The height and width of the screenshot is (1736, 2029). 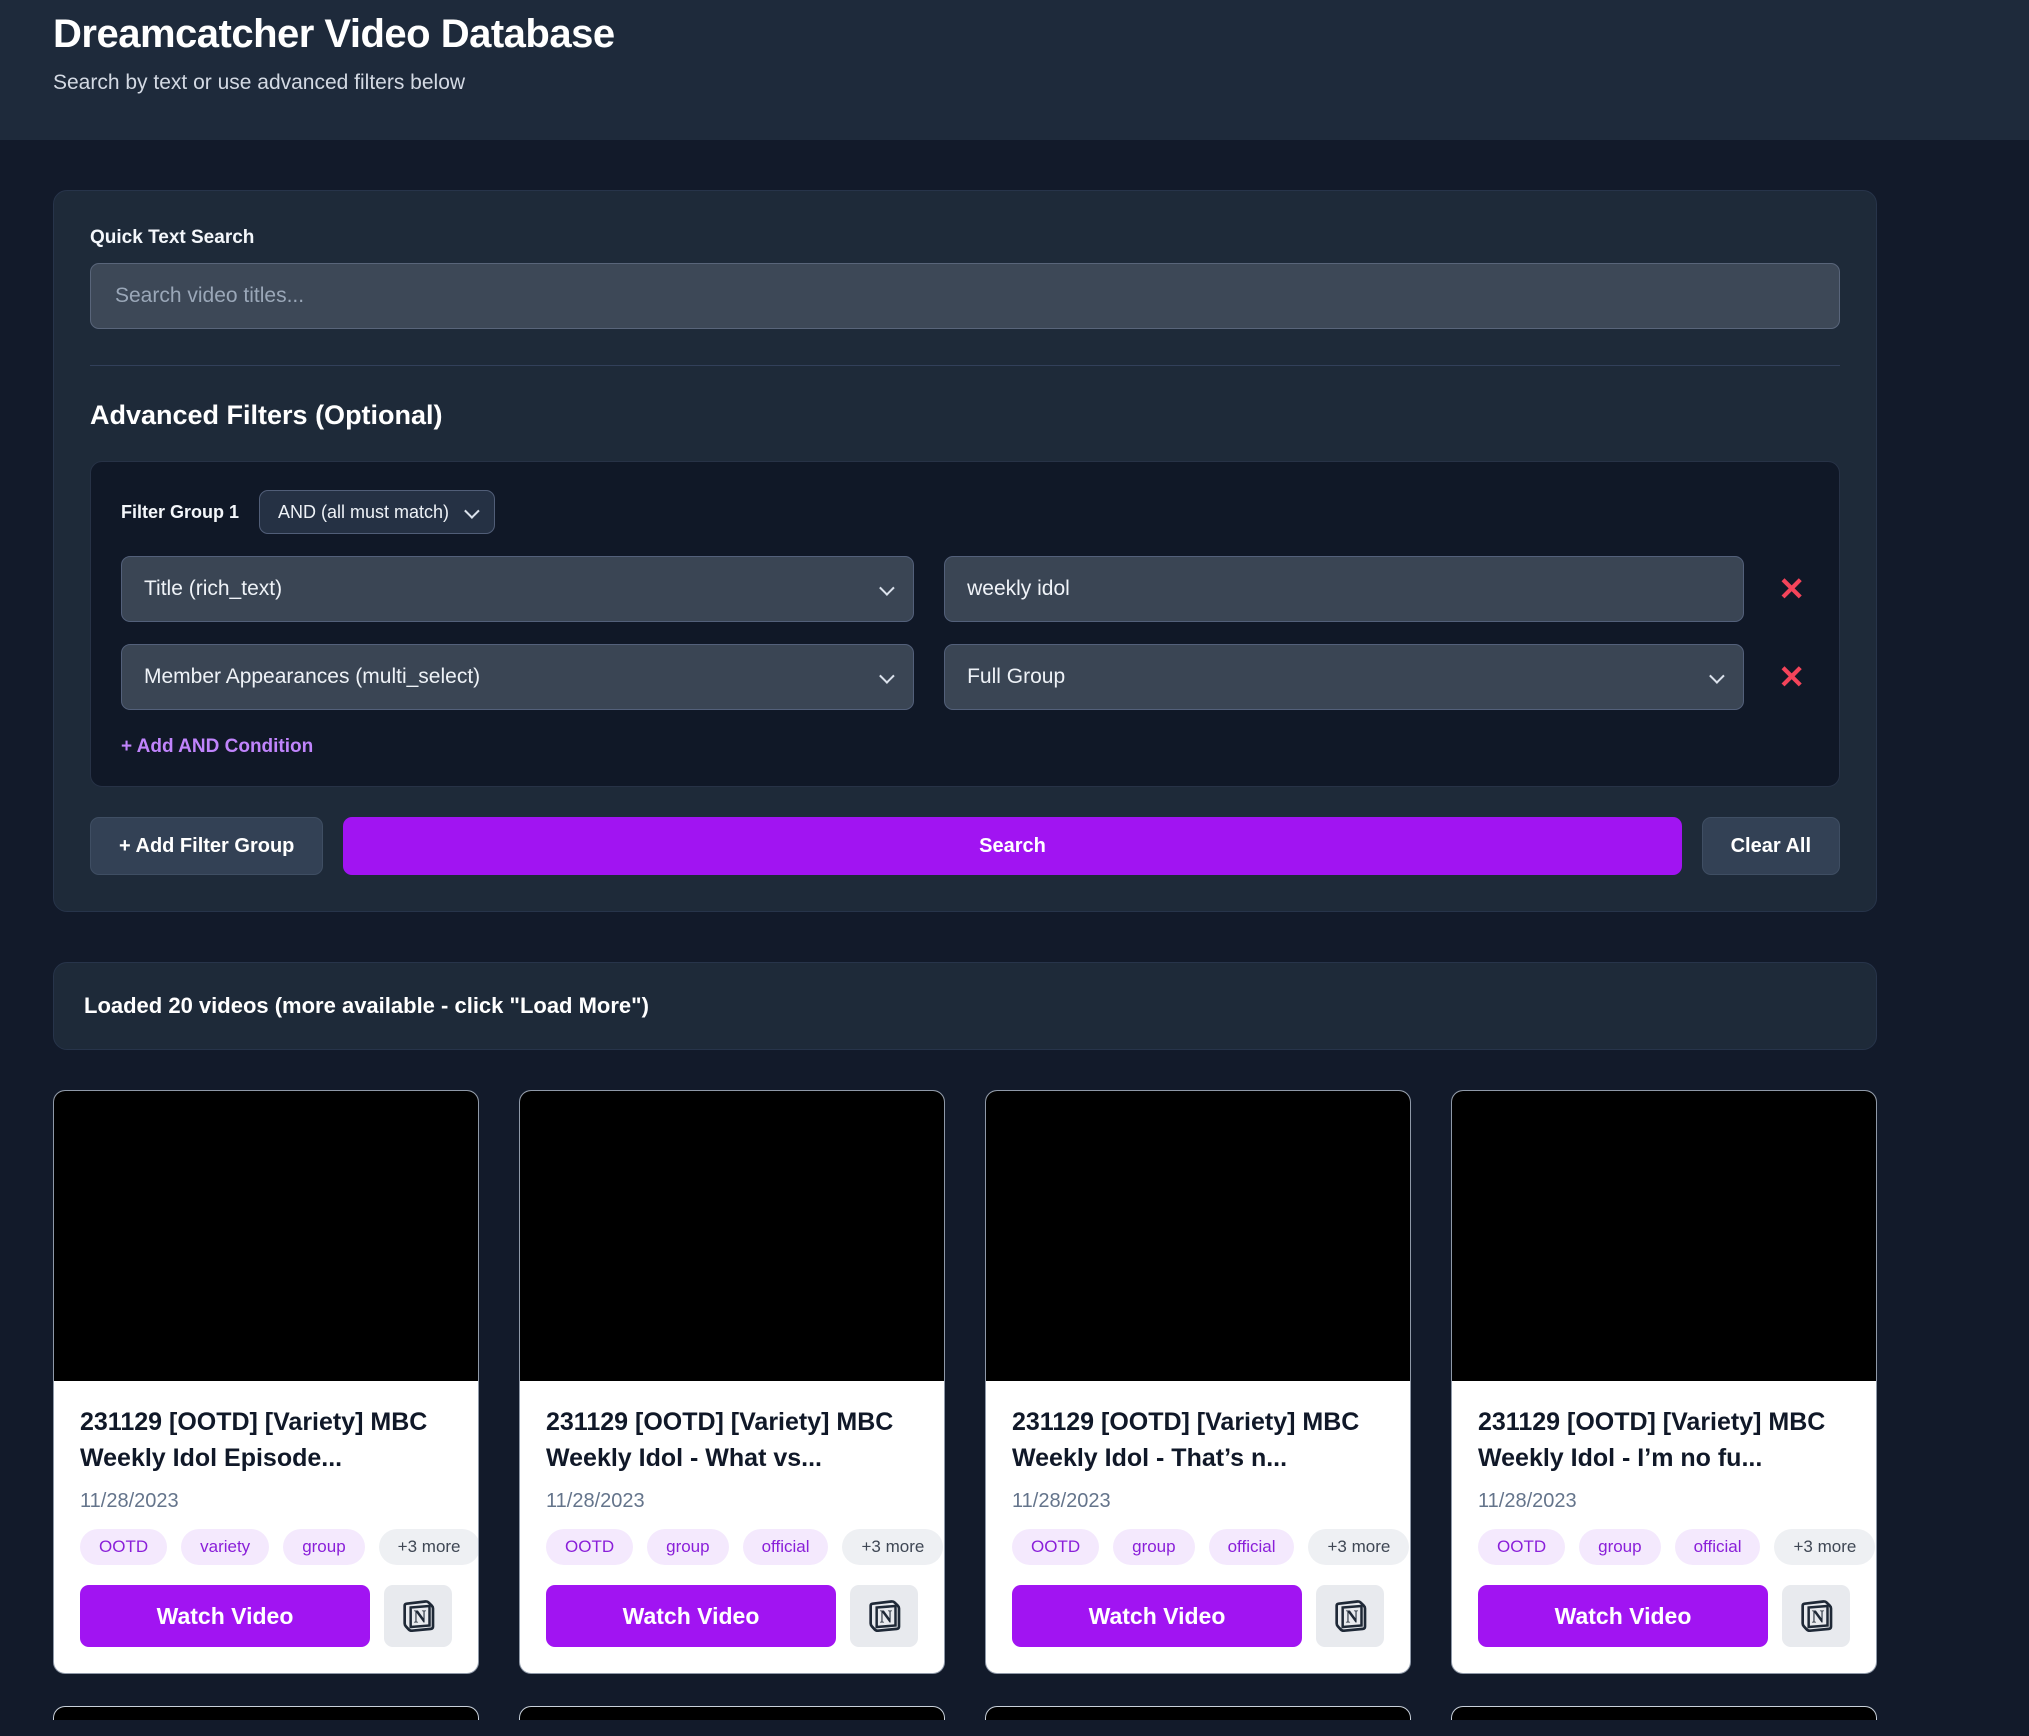 What do you see at coordinates (965, 296) in the screenshot?
I see `search-input` at bounding box center [965, 296].